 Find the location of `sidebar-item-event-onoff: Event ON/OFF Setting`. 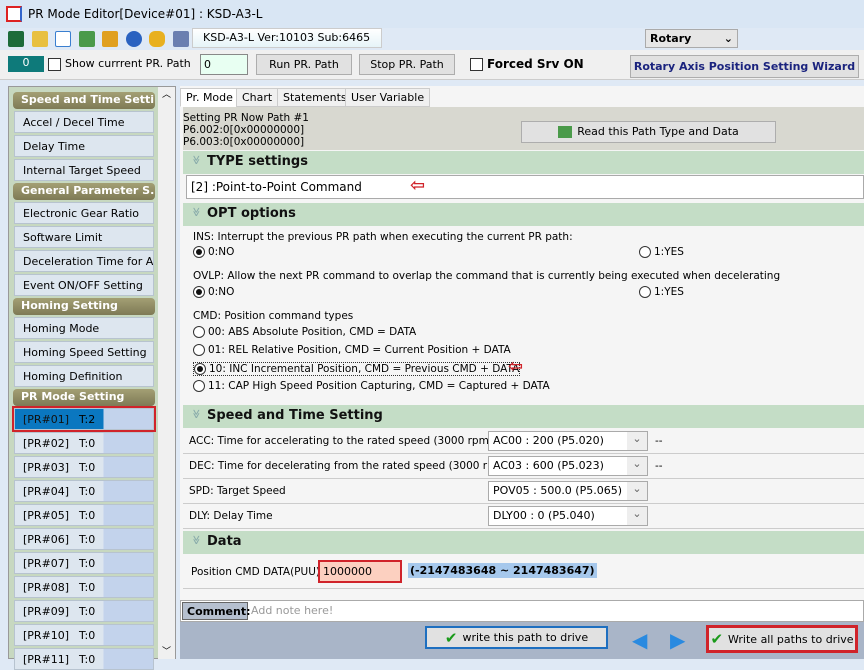

sidebar-item-event-onoff: Event ON/OFF Setting is located at coordinates (84, 285).